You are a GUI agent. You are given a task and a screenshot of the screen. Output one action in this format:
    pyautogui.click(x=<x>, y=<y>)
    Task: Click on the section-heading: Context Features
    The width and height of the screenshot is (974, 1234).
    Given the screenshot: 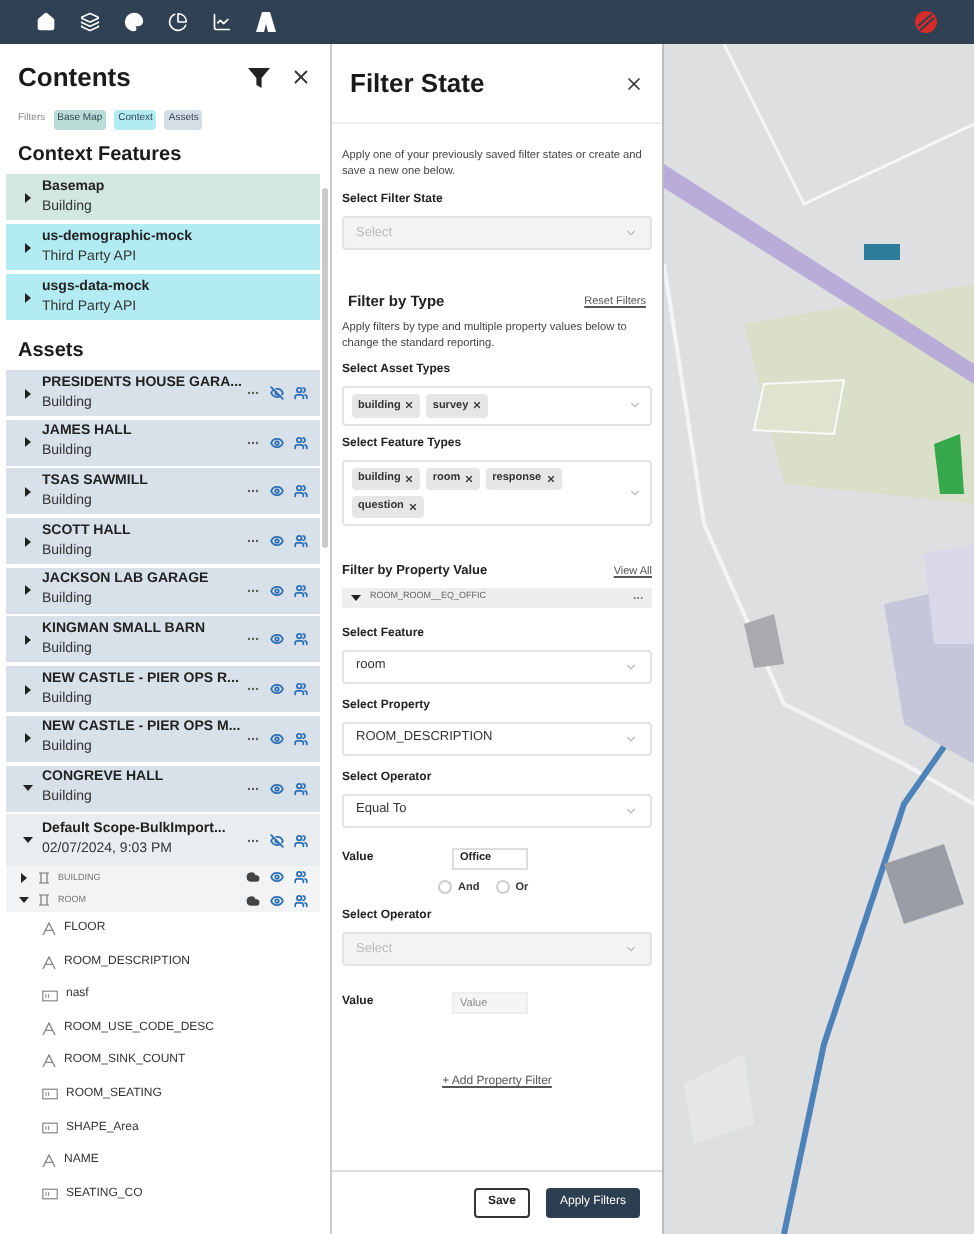 What is the action you would take?
    pyautogui.click(x=100, y=156)
    